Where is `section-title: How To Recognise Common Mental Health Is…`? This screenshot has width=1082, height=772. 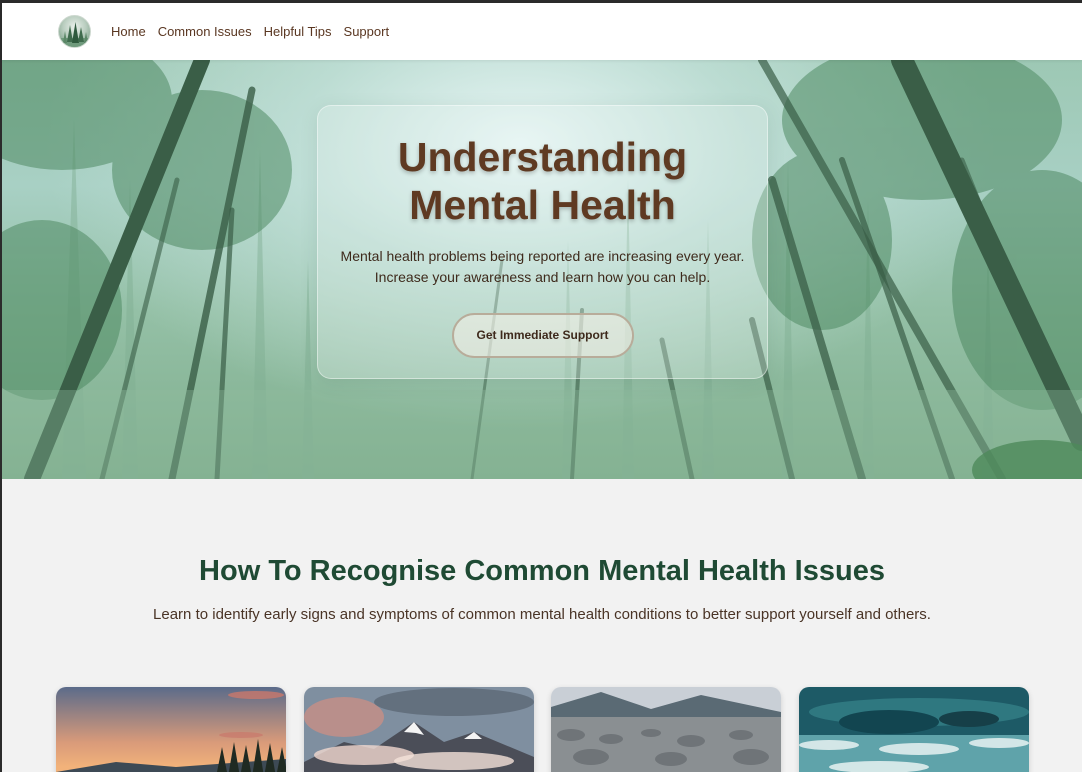 section-title: How To Recognise Common Mental Health Is… is located at coordinates (542, 571).